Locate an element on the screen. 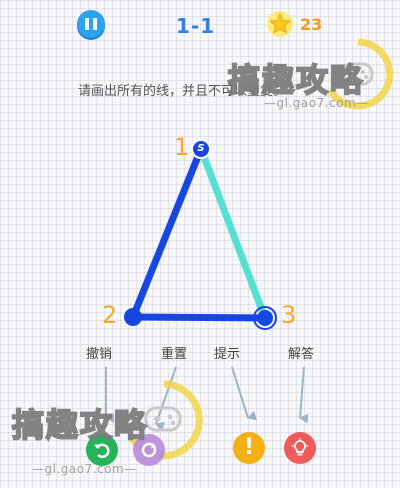 This screenshot has height=488, width=400. solution-button is located at coordinates (300, 448).